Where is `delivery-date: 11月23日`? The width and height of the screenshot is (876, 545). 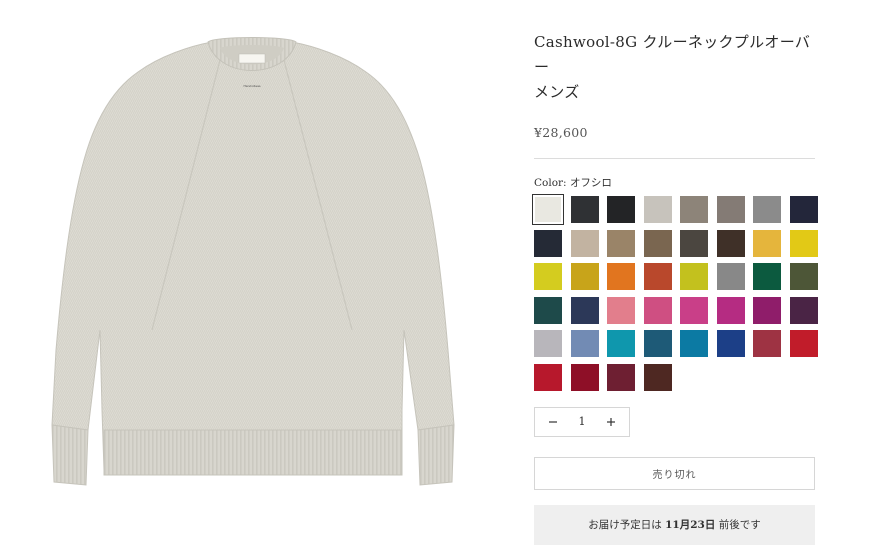 delivery-date: 11月23日 is located at coordinates (690, 525).